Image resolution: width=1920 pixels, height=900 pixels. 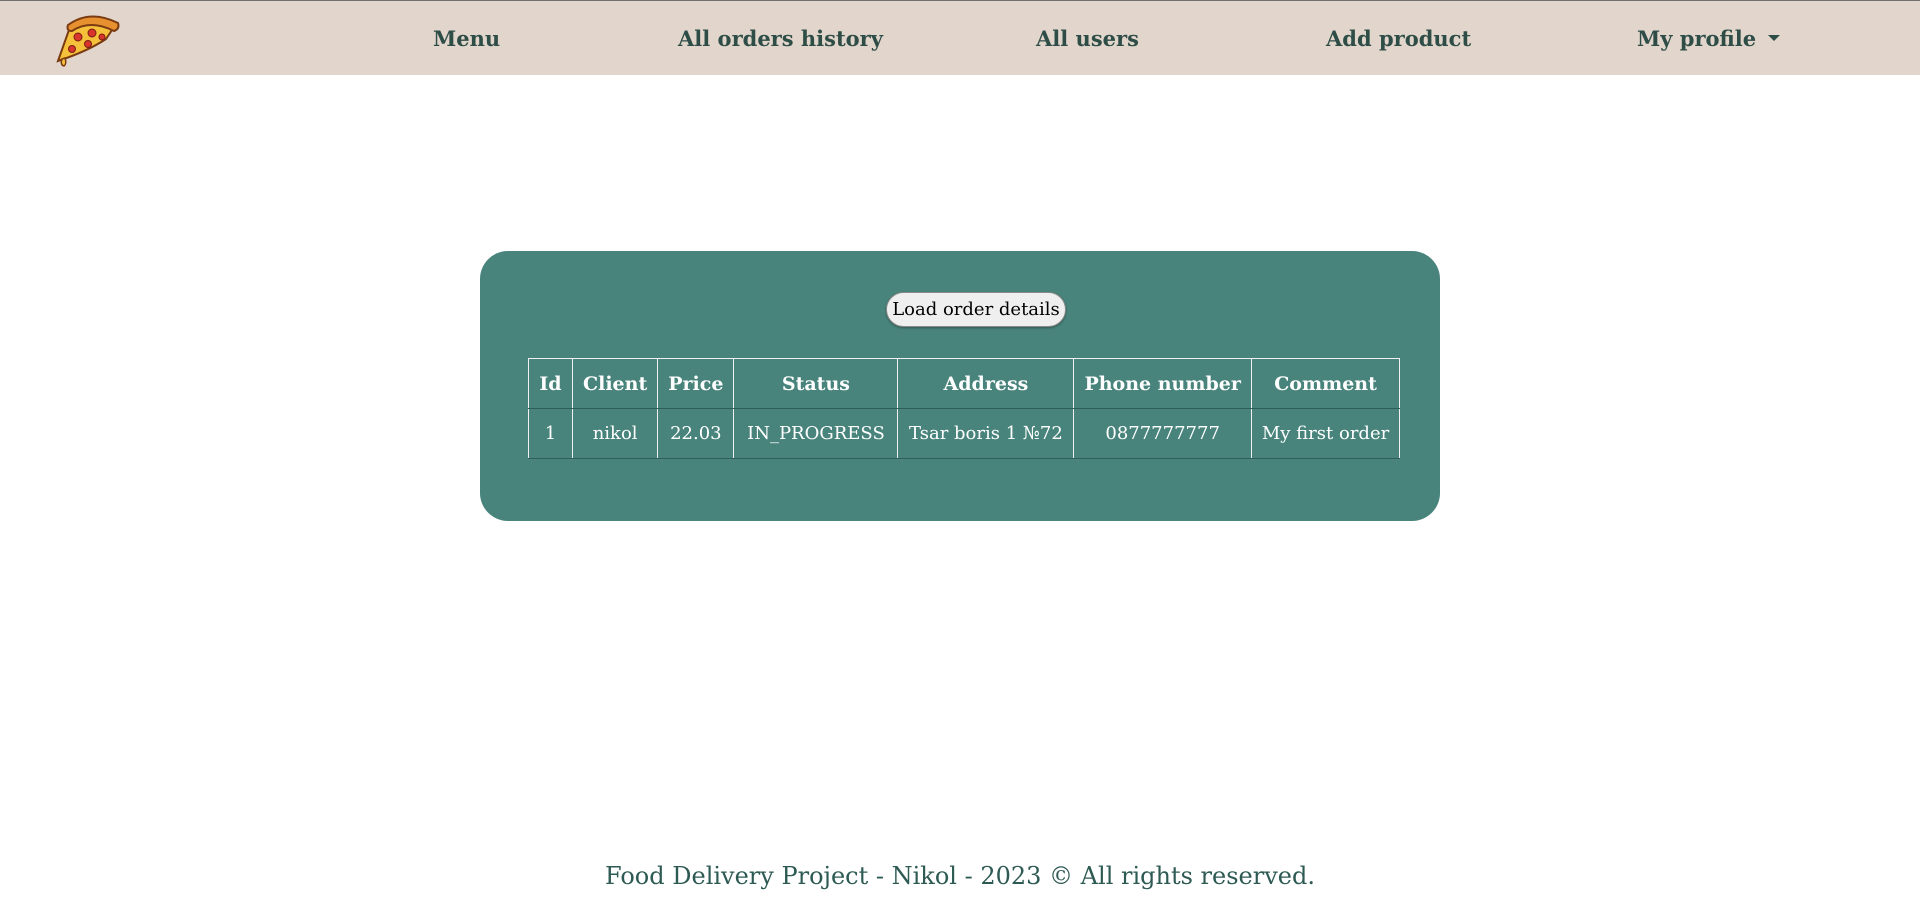 I want to click on column-header-phone-number: Phone number, so click(x=1162, y=383).